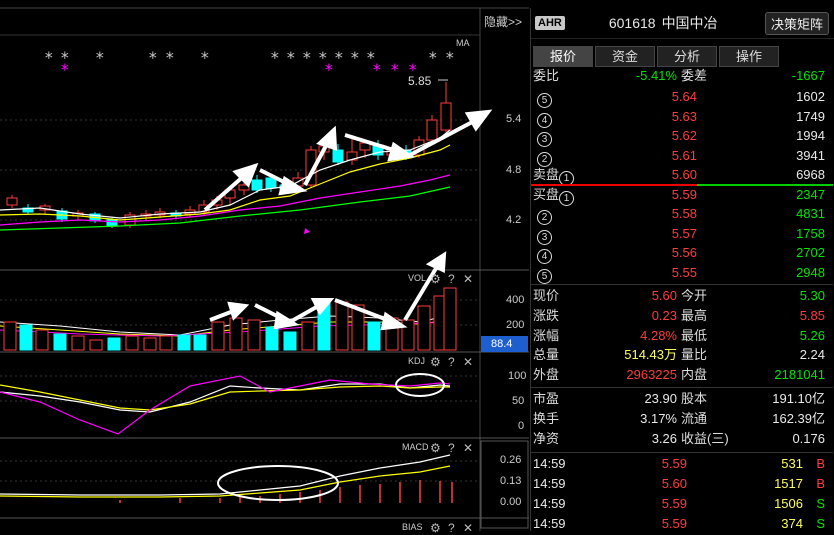 This screenshot has height=535, width=834. What do you see at coordinates (511, 481) in the screenshot?
I see `macd-axis-tick-2: 0.13` at bounding box center [511, 481].